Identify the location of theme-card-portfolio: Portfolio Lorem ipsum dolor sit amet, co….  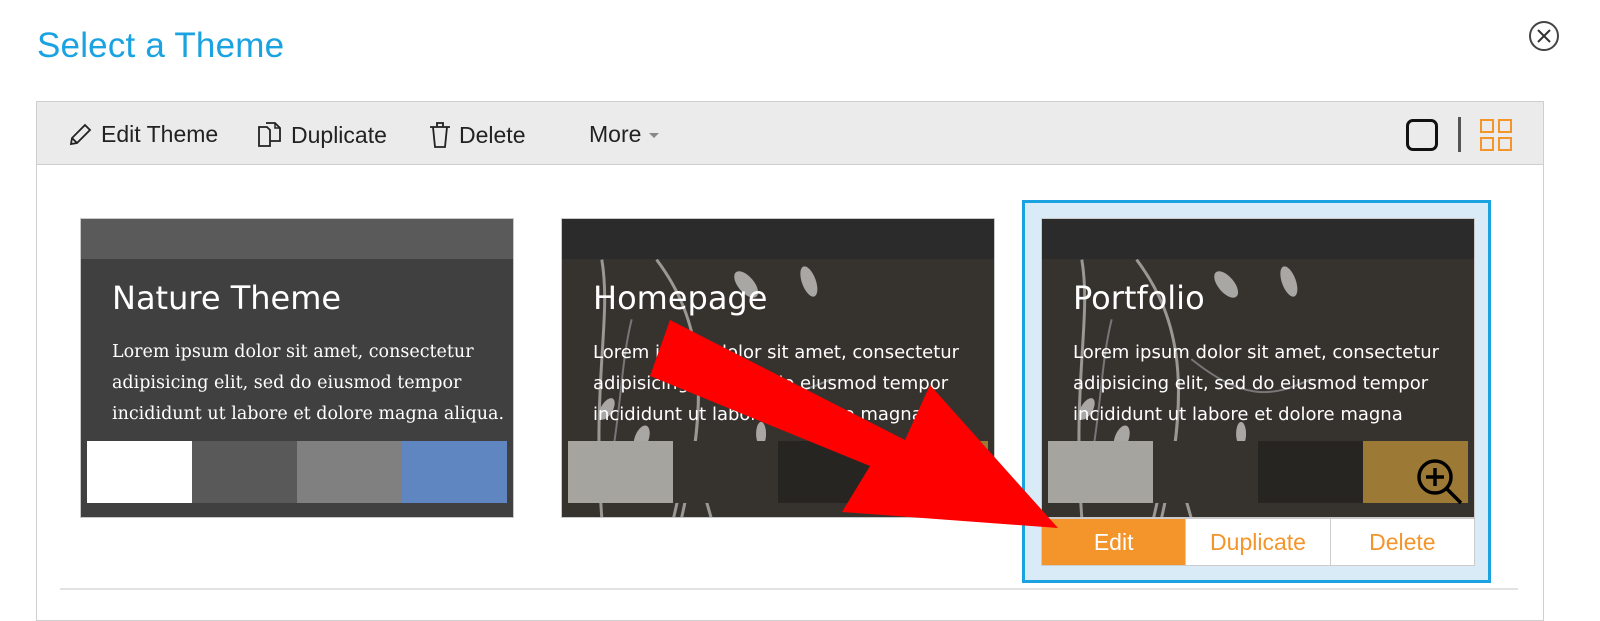
(1258, 368).